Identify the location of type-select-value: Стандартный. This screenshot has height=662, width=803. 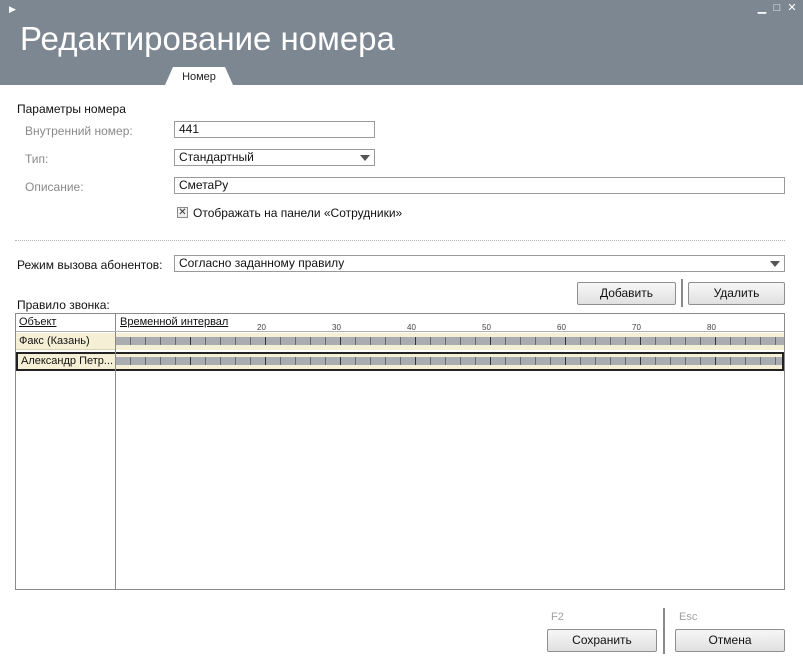
(216, 157).